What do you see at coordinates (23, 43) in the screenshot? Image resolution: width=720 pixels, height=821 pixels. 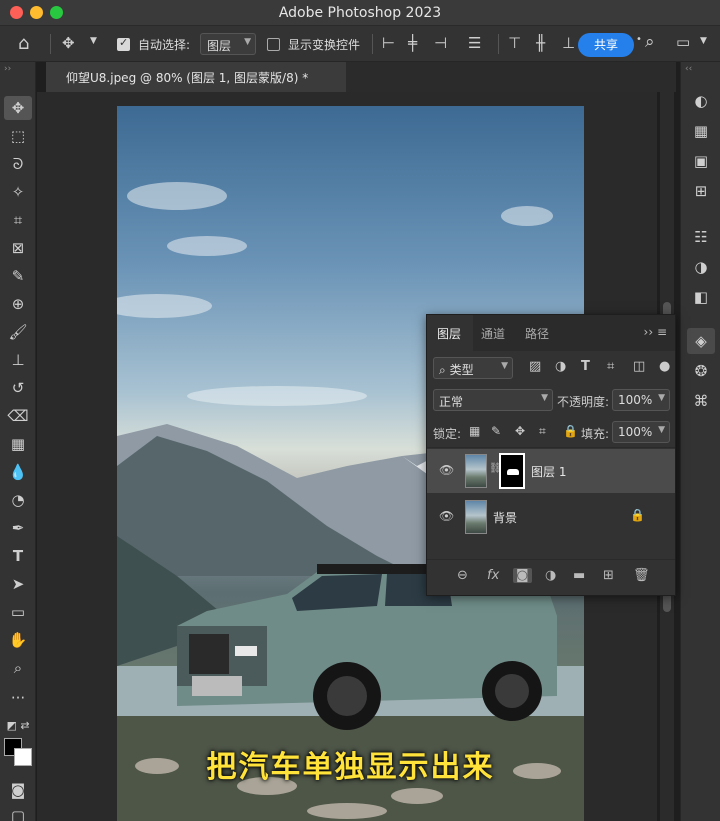 I see `home-icon: ⌂` at bounding box center [23, 43].